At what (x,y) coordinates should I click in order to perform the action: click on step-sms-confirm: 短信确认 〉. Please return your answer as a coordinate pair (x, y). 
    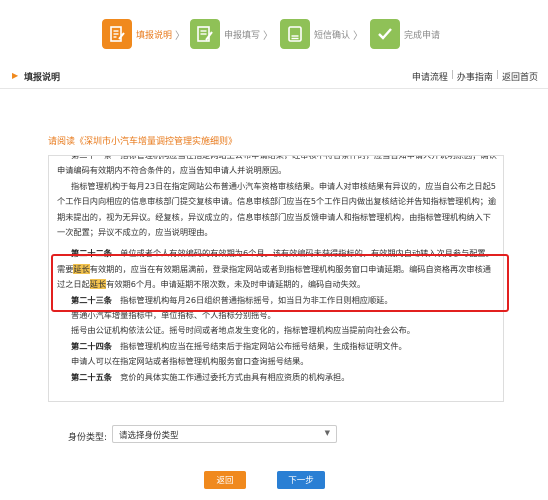
    Looking at the image, I should click on (321, 34).